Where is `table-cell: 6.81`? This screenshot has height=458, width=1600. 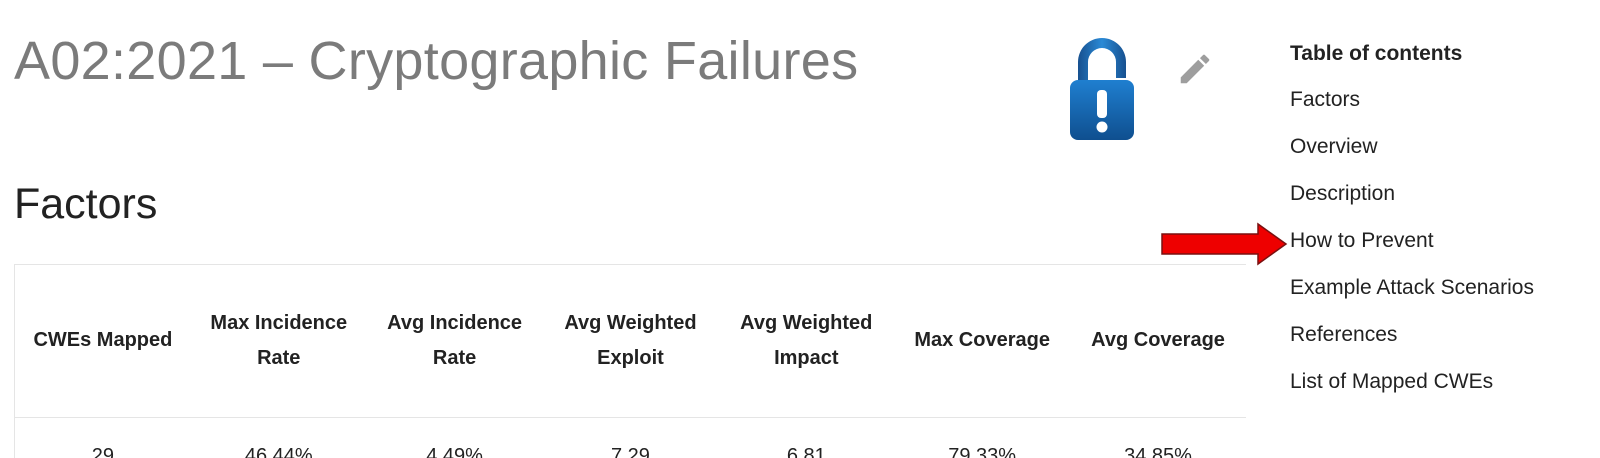
table-cell: 6.81 is located at coordinates (806, 451).